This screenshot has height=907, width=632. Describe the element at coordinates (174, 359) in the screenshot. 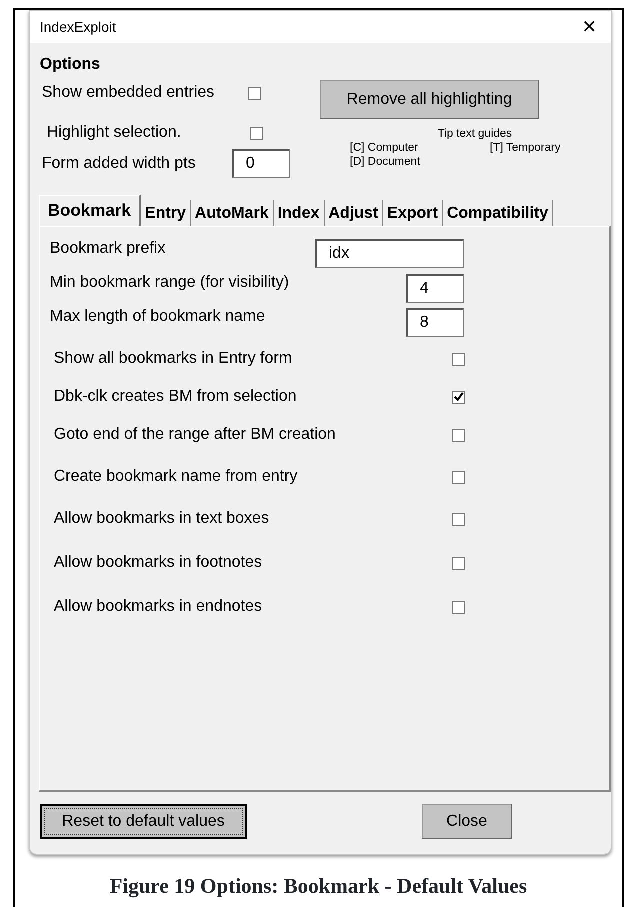

I see `option-label: Show all bookmarks in Entry form` at that location.